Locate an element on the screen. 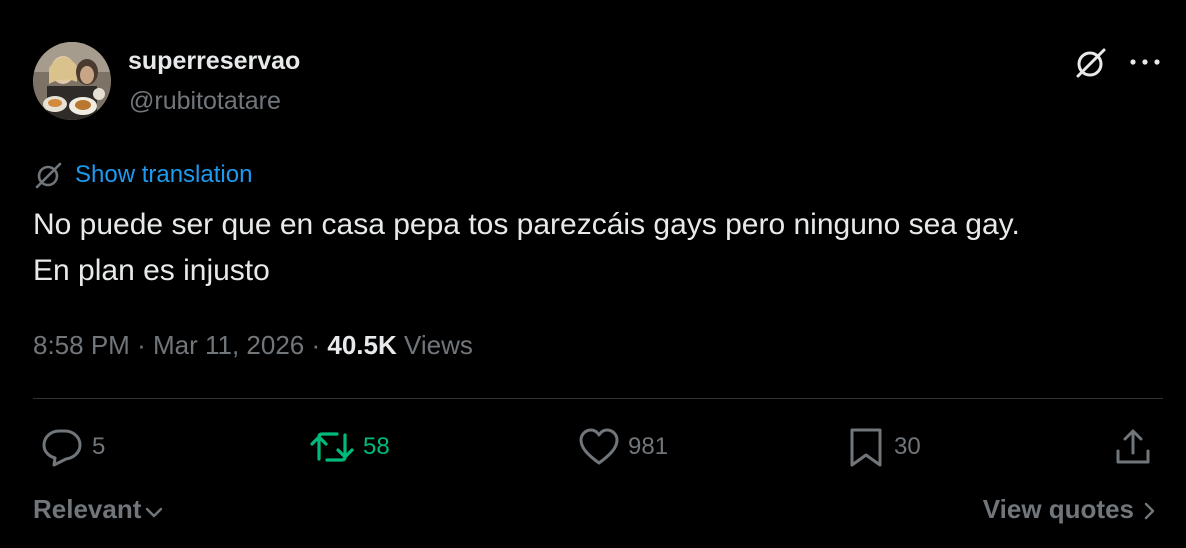 The image size is (1186, 548). avatar is located at coordinates (72, 81).